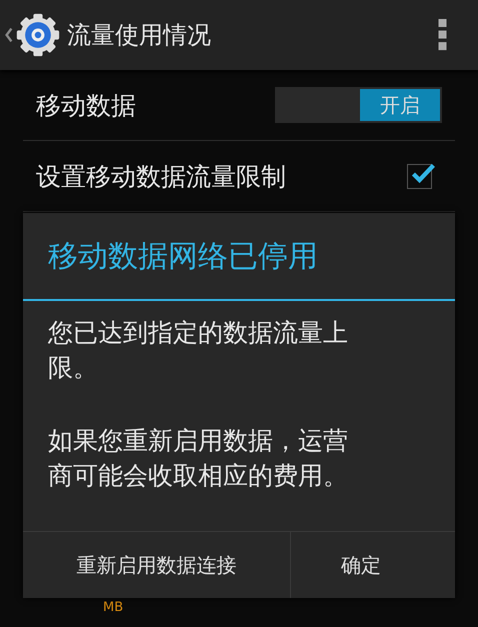  What do you see at coordinates (239, 257) in the screenshot?
I see `dialog-title: 移动数据网络已停用` at bounding box center [239, 257].